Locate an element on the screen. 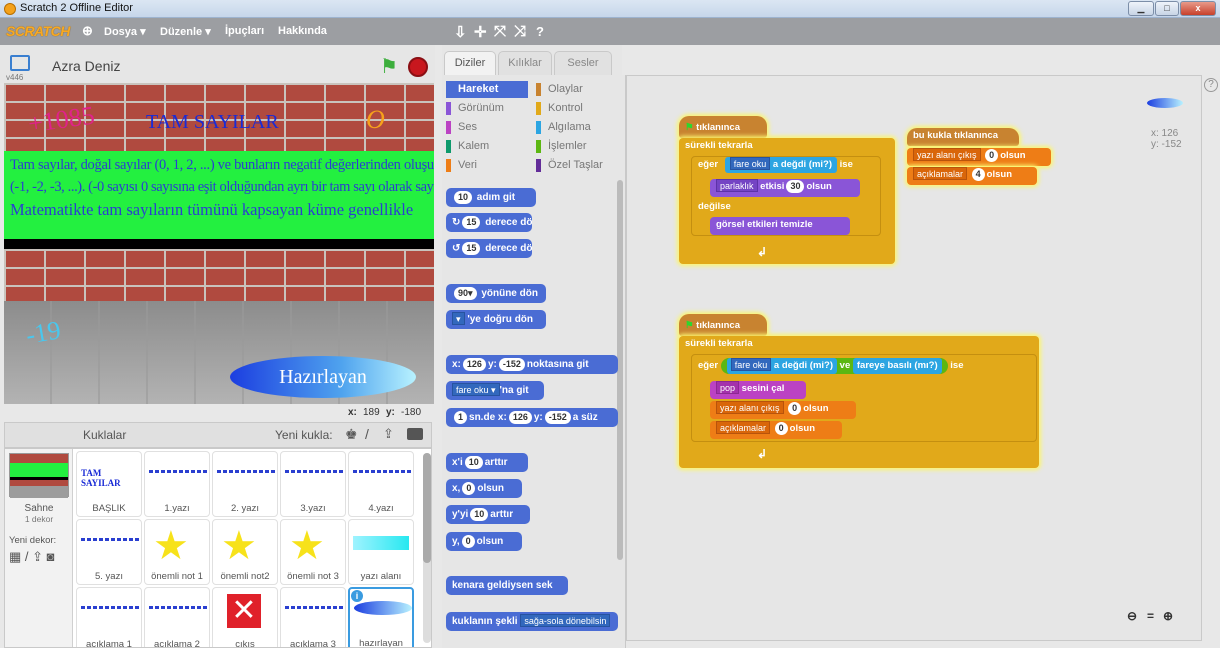  menu-edit: Düzenle ▾ is located at coordinates (185, 31).